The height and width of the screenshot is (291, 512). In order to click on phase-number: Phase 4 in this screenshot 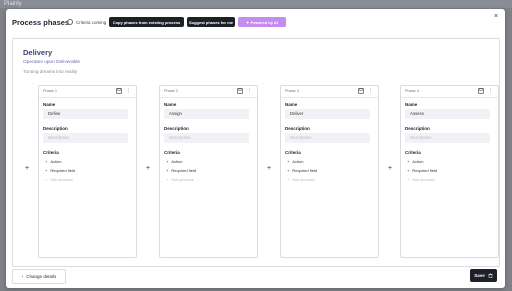, I will do `click(412, 91)`.